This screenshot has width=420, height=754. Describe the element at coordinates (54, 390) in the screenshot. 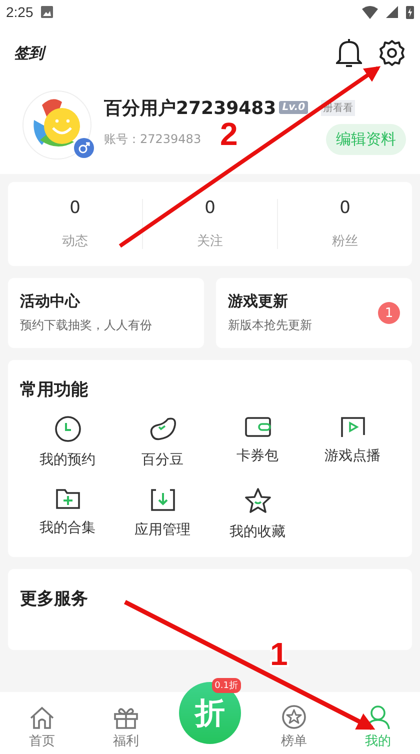

I see `section-title: 常用功能` at that location.